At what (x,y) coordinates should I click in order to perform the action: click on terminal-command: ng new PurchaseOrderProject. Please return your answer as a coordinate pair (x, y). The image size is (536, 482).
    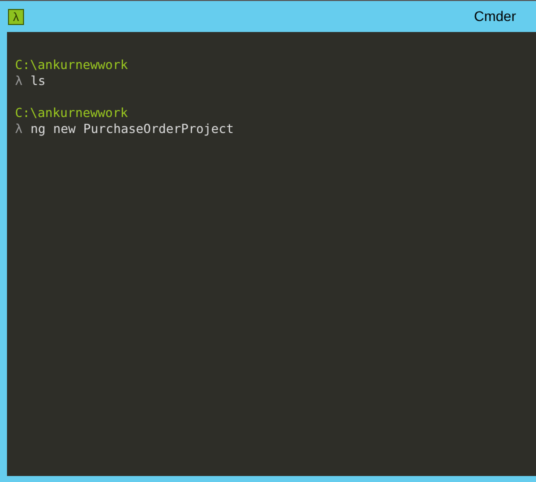
    Looking at the image, I should click on (132, 129).